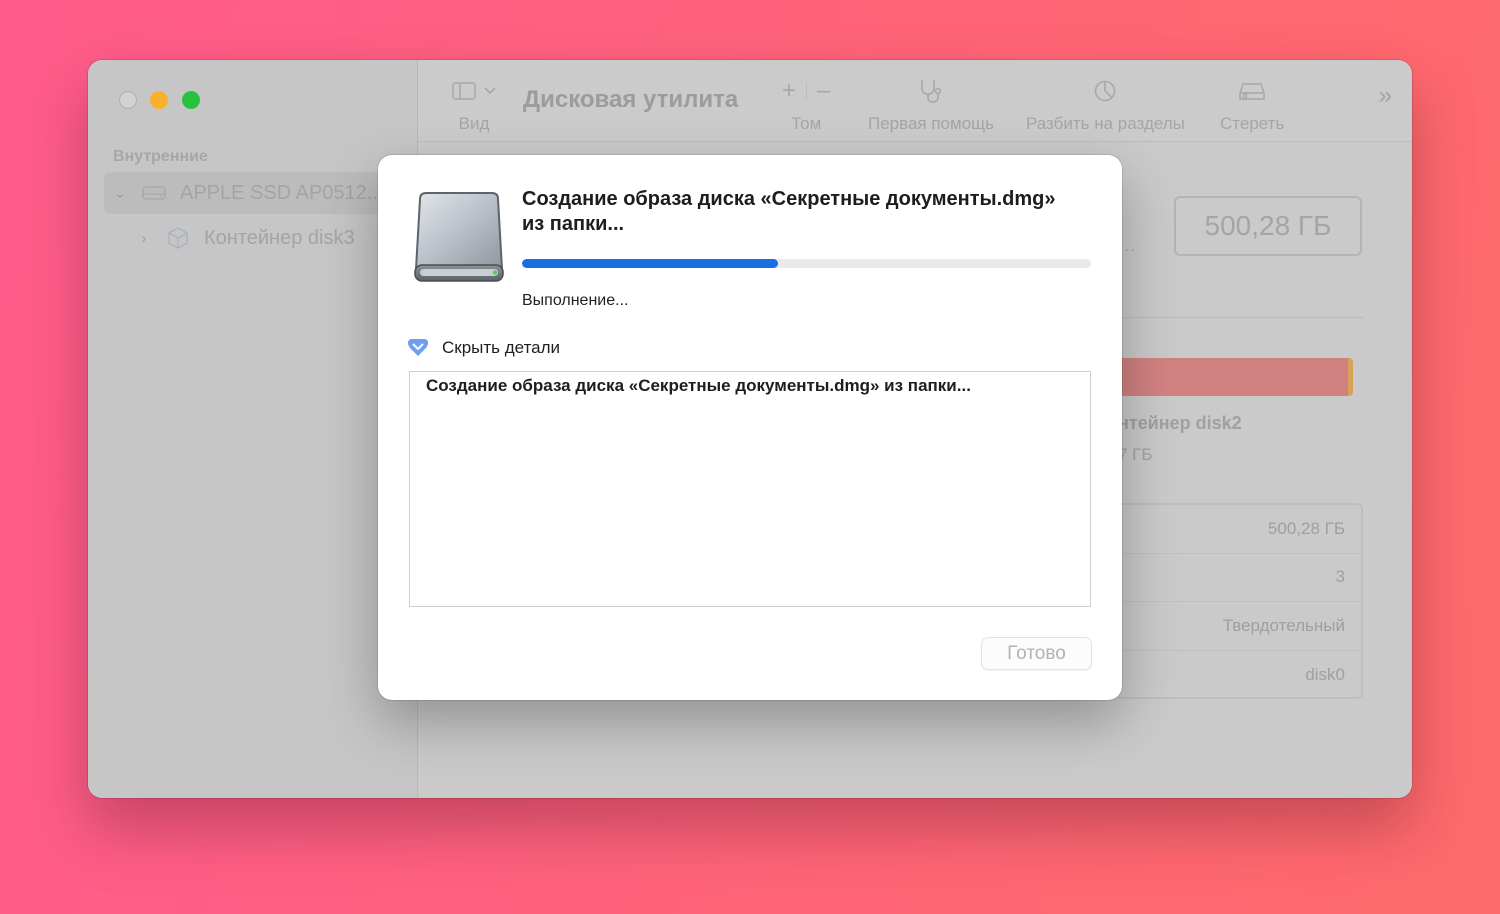 This screenshot has height=914, width=1500. I want to click on partition-label: Разбить на разделы, so click(1105, 123).